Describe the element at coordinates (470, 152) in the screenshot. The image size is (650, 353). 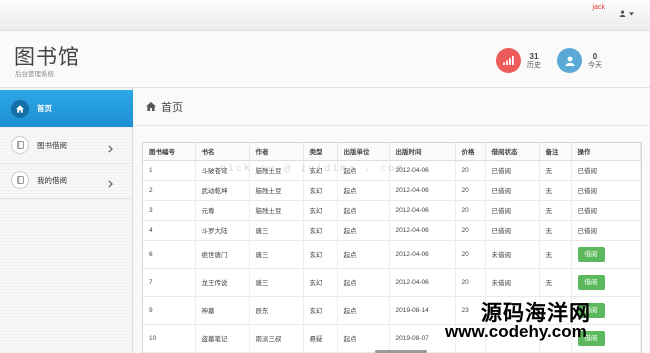
I see `column-header: 价格` at that location.